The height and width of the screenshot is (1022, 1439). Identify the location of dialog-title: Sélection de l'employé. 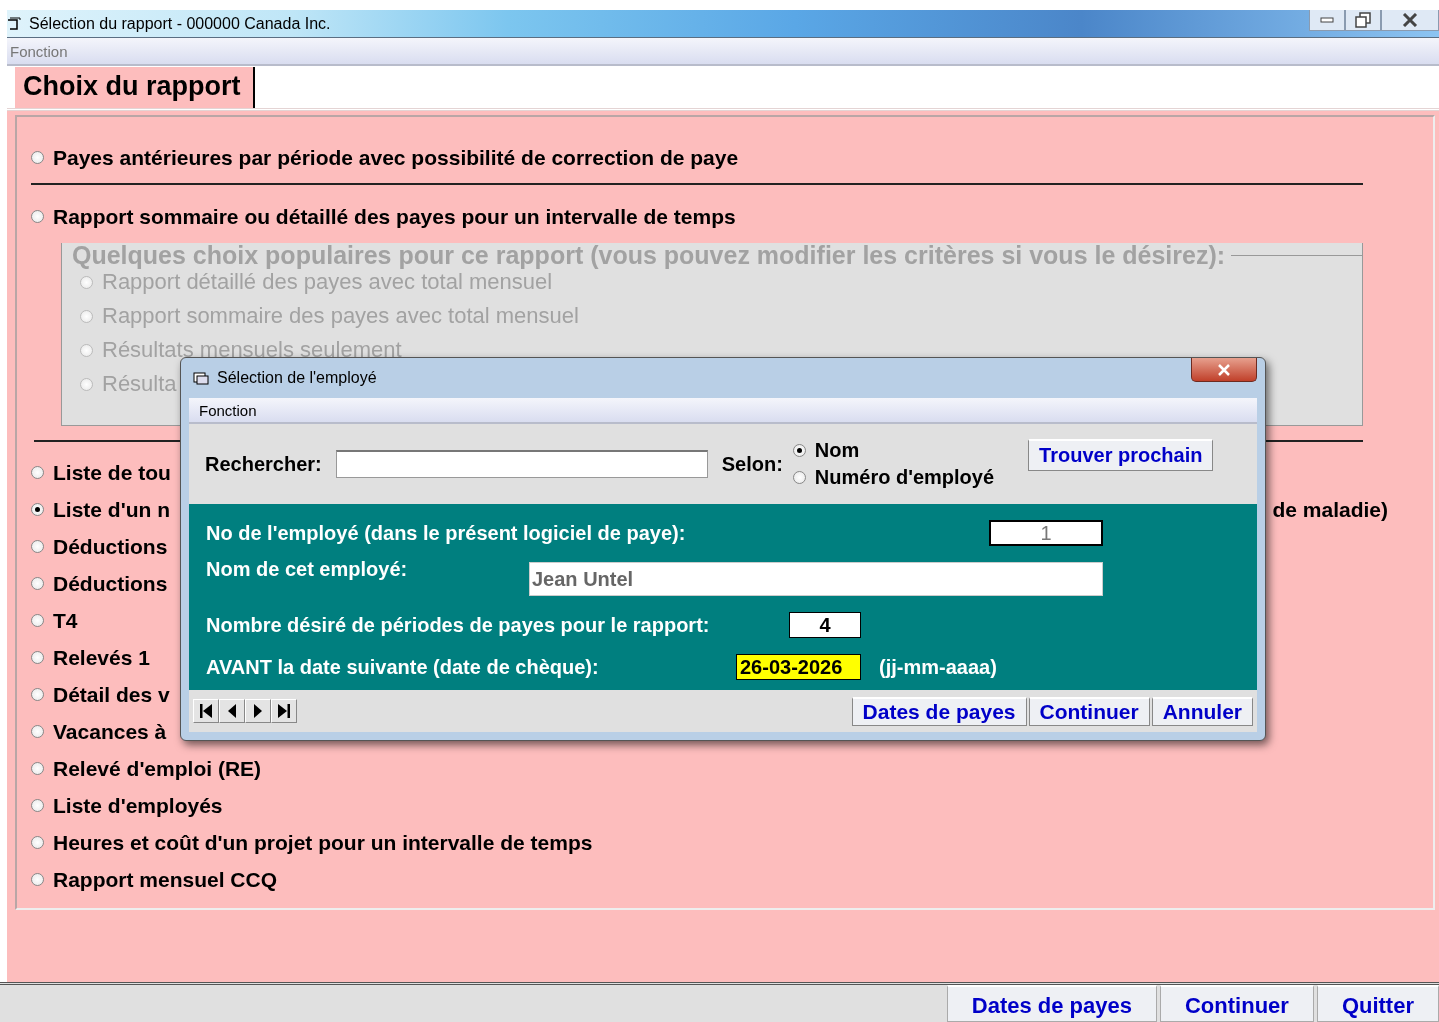
(297, 378).